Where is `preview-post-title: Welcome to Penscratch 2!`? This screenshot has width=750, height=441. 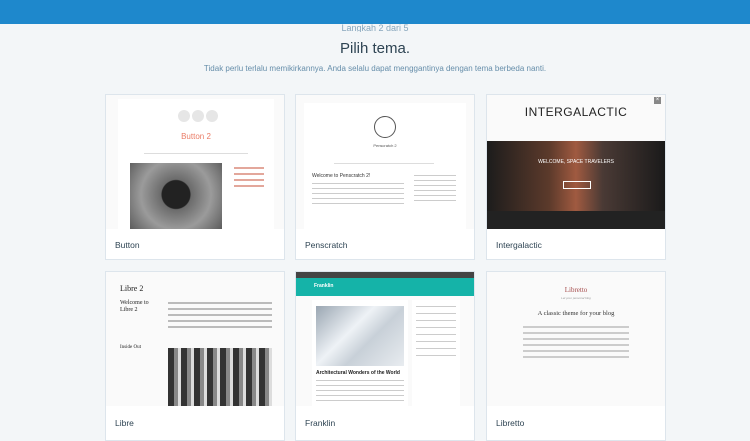 preview-post-title: Welcome to Penscratch 2! is located at coordinates (341, 176).